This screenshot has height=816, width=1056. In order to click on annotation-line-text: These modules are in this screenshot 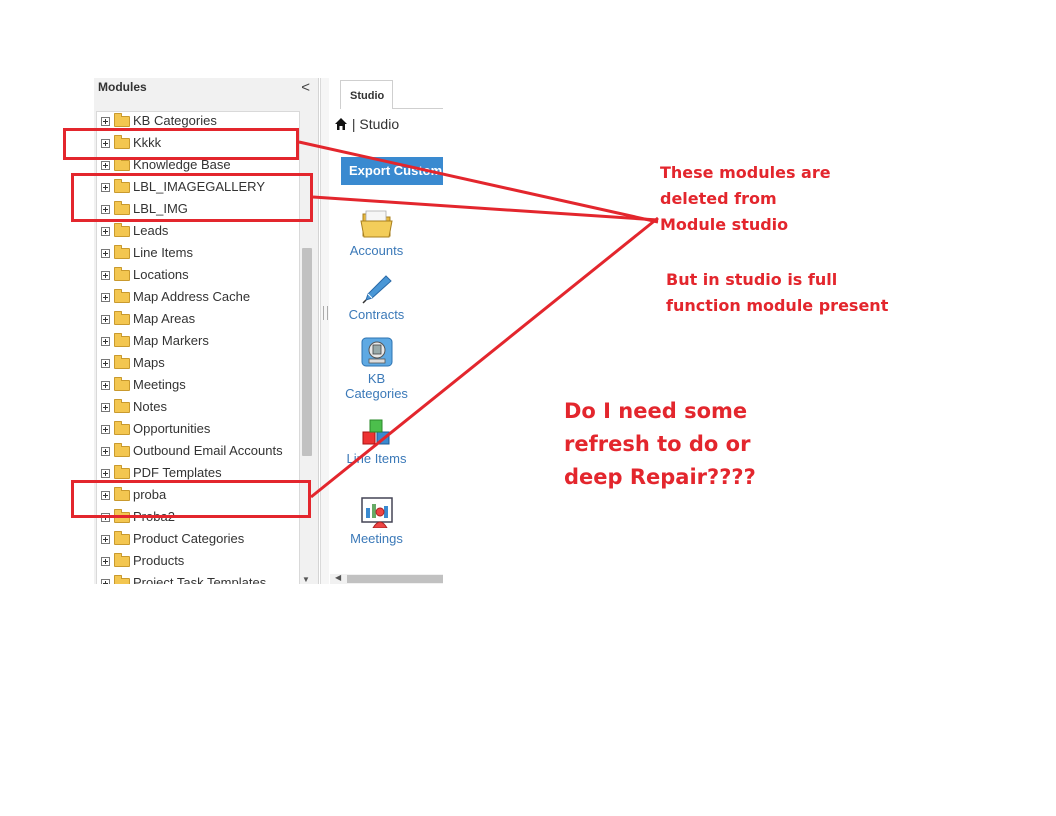, I will do `click(745, 172)`.